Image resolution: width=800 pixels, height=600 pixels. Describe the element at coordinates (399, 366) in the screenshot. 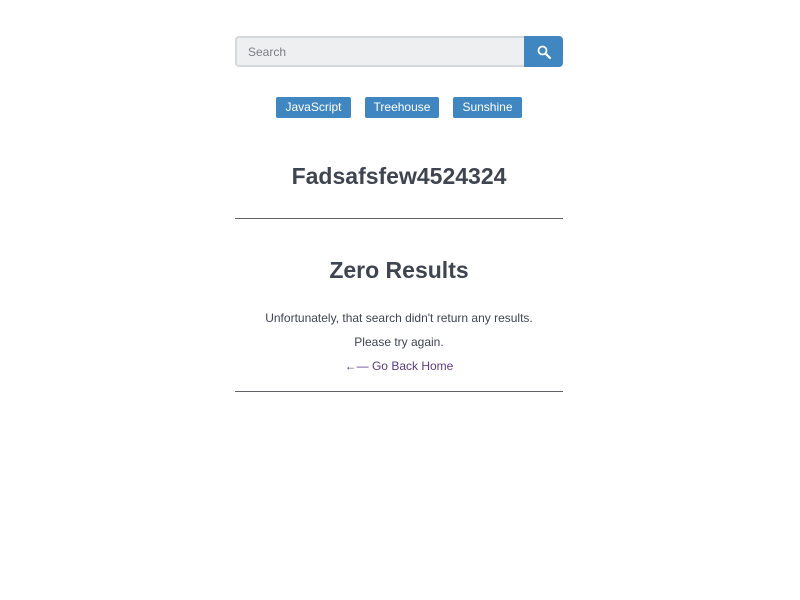

I see `go-back-home-link: ←— Go Back Home` at that location.